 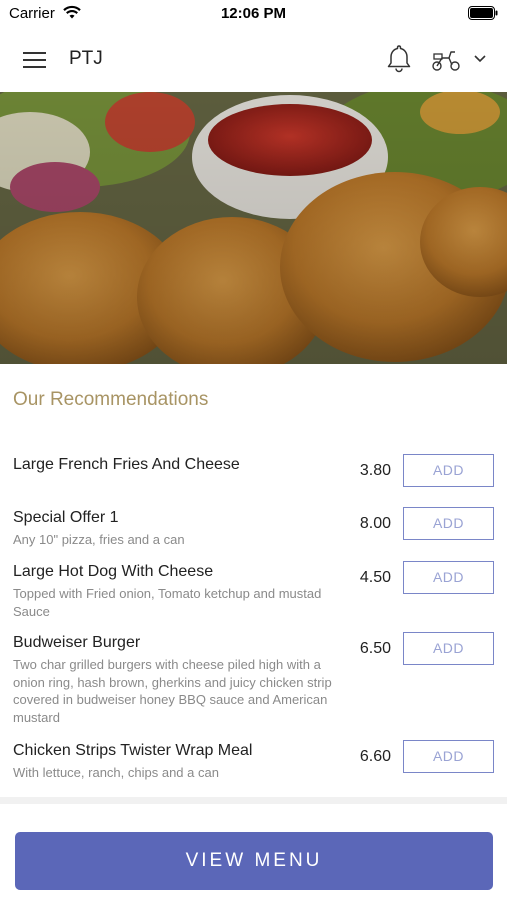 What do you see at coordinates (253, 60) in the screenshot?
I see `app-bar: PTJ` at bounding box center [253, 60].